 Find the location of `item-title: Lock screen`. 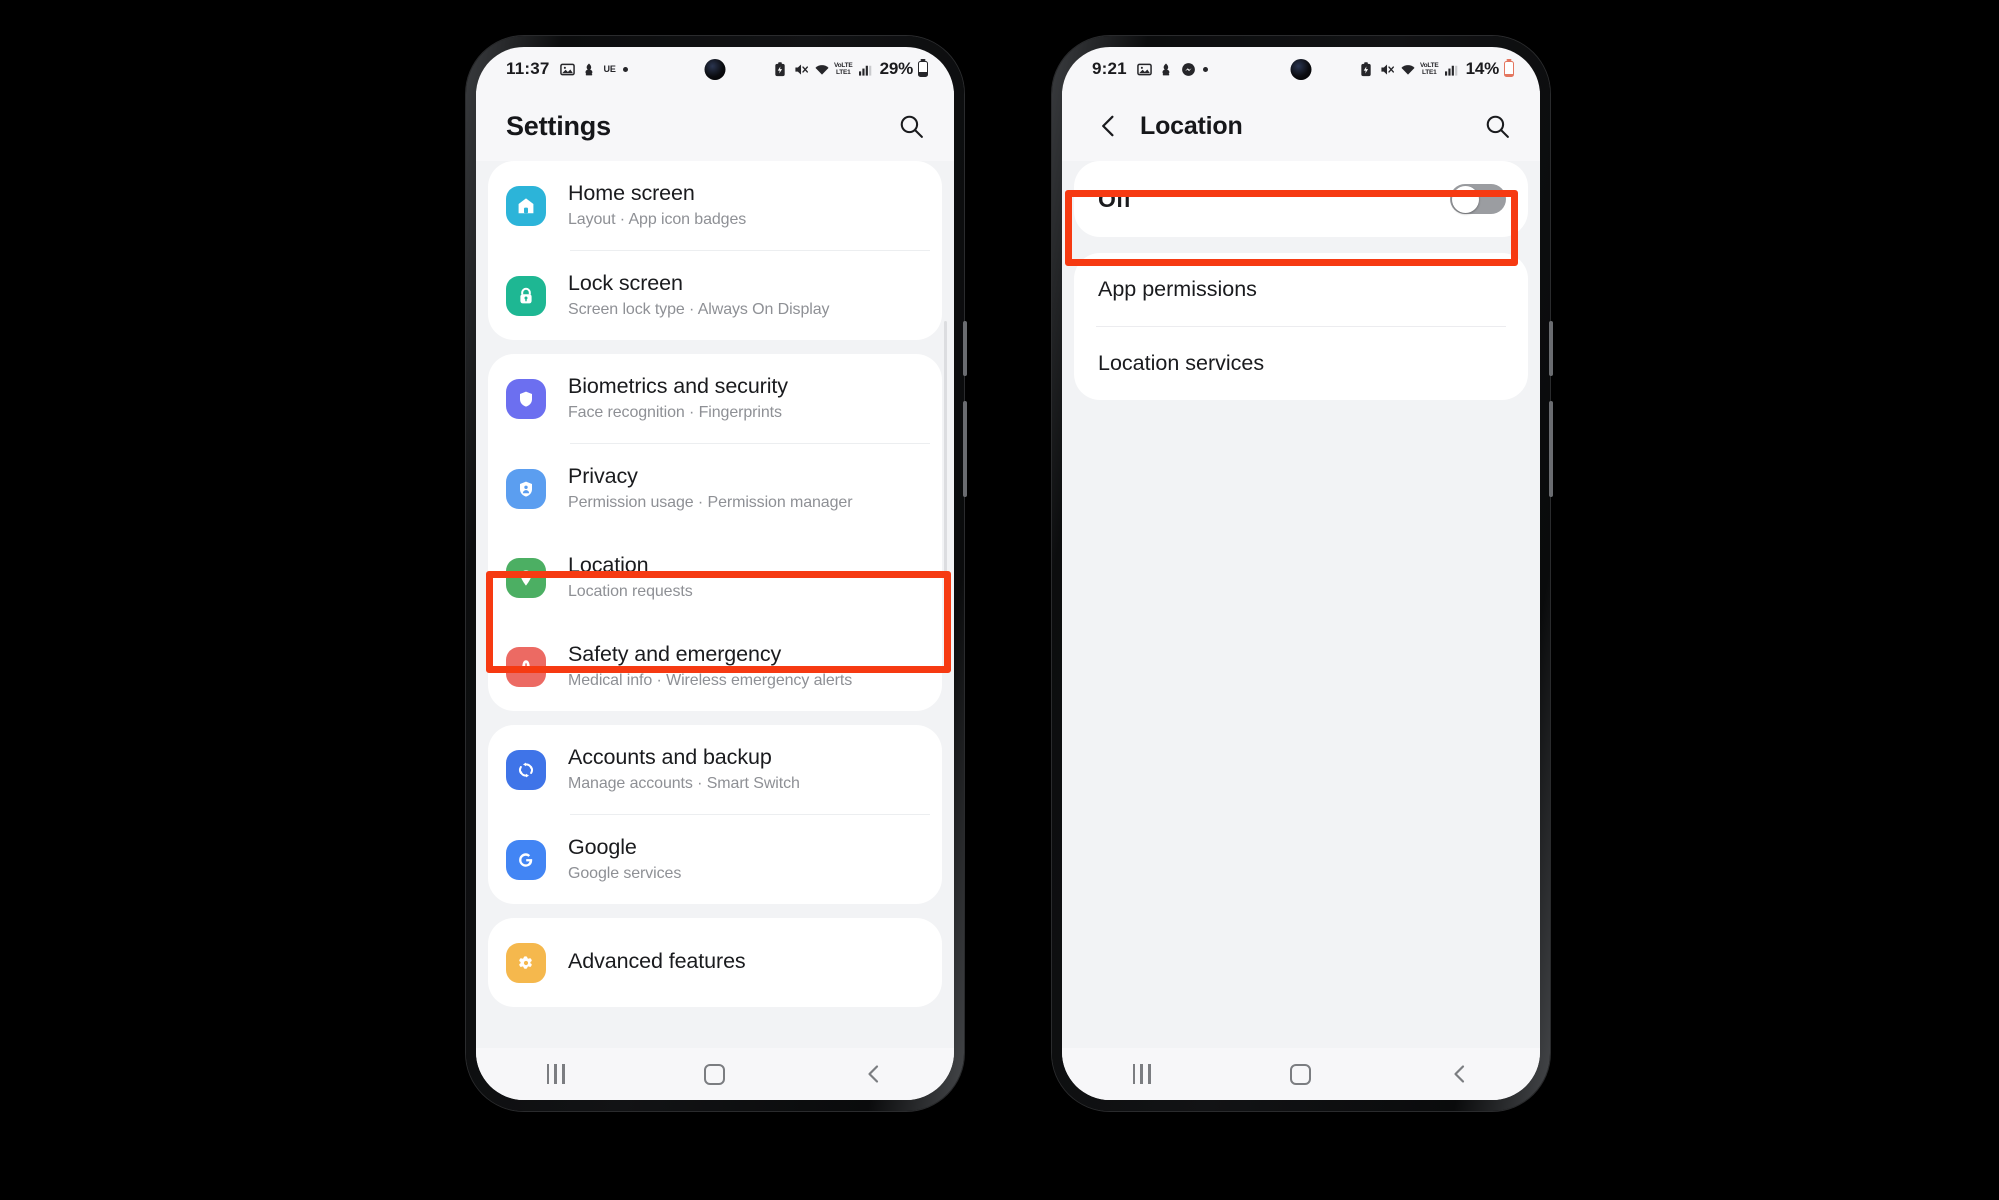

item-title: Lock screen is located at coordinates (625, 283).